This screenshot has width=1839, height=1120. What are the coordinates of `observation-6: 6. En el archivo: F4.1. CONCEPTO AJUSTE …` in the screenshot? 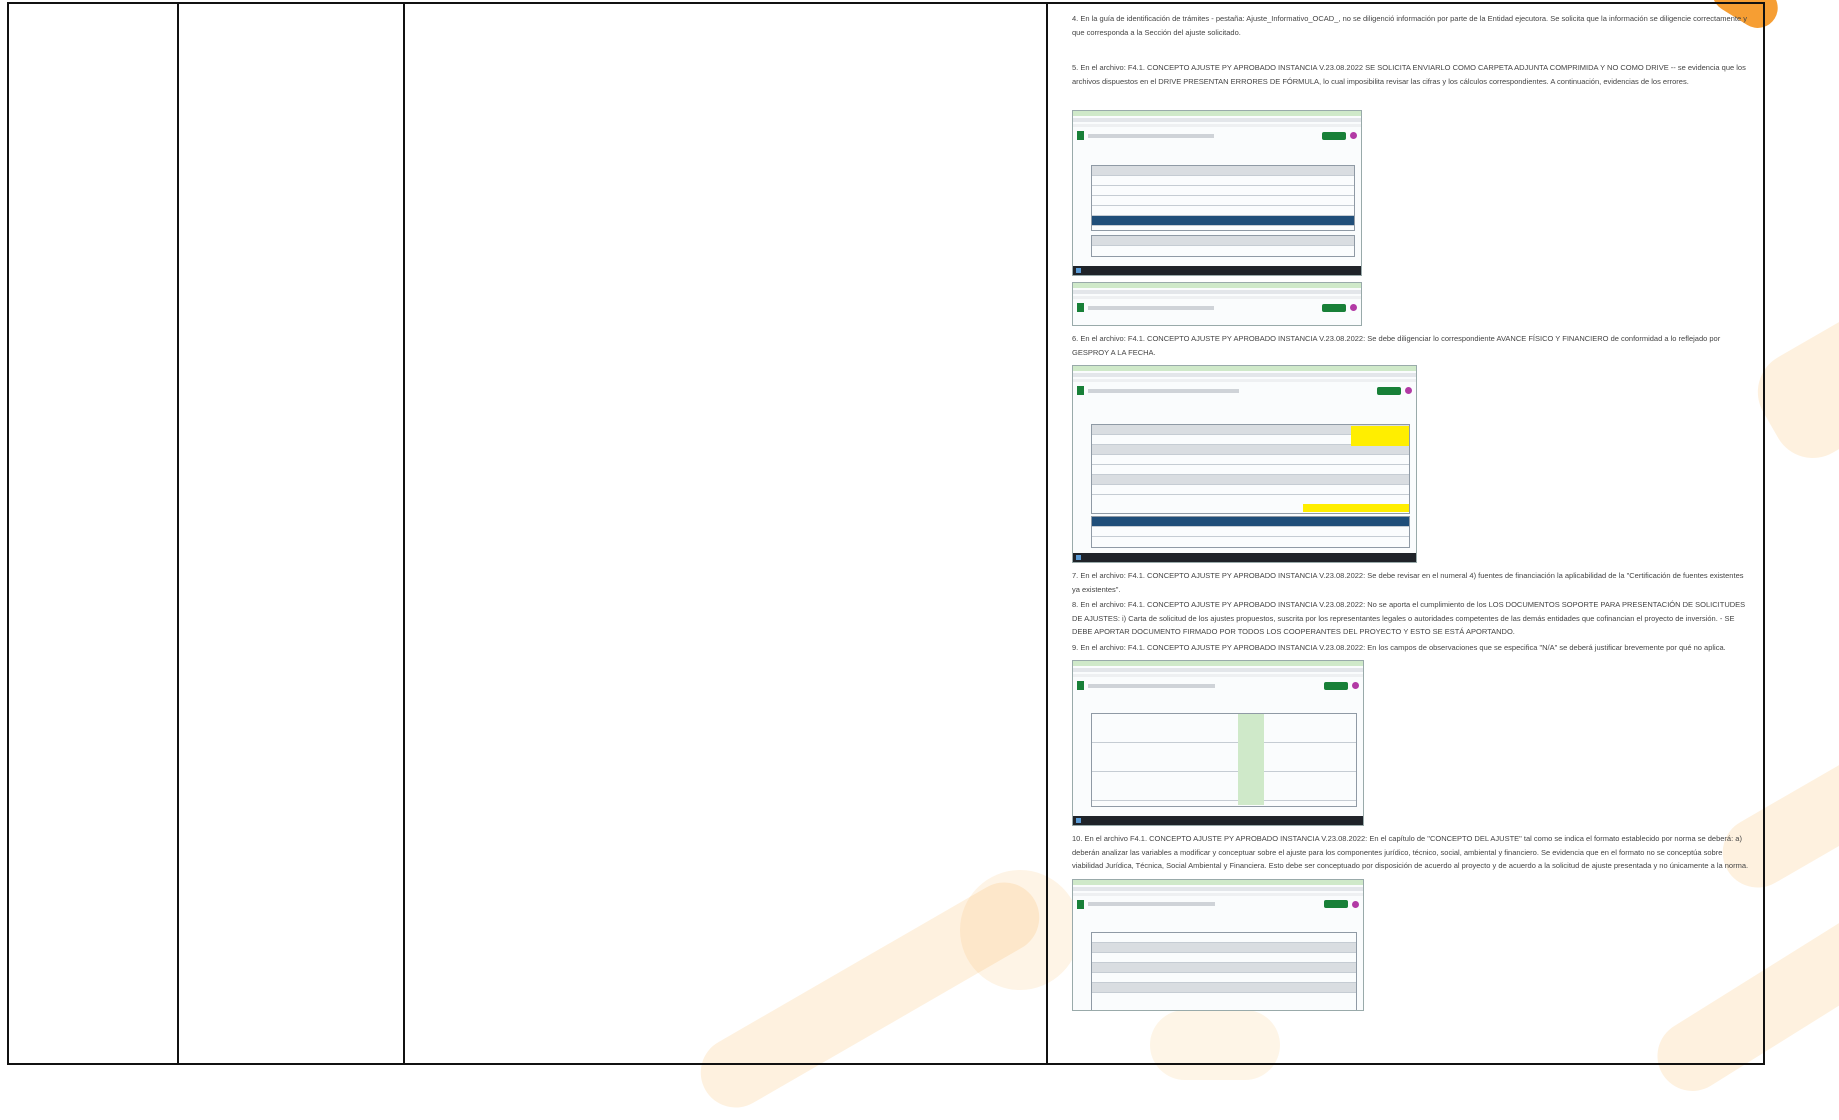 It's located at (1396, 345).